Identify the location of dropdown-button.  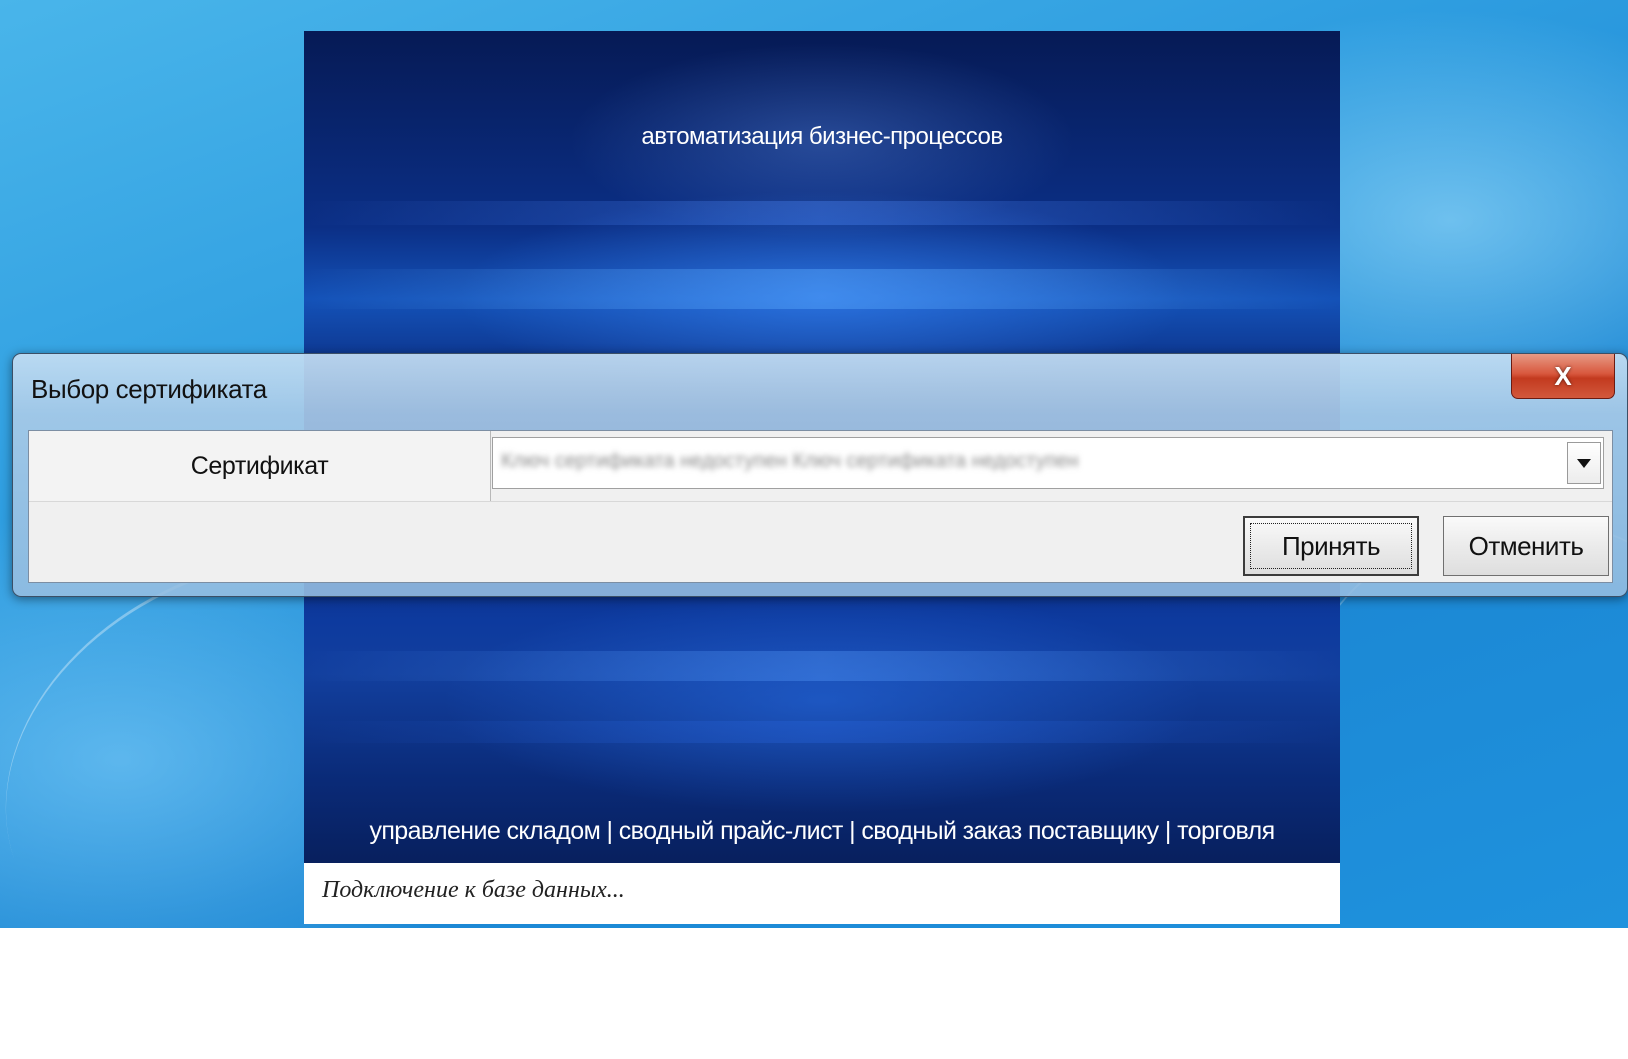
(1584, 463).